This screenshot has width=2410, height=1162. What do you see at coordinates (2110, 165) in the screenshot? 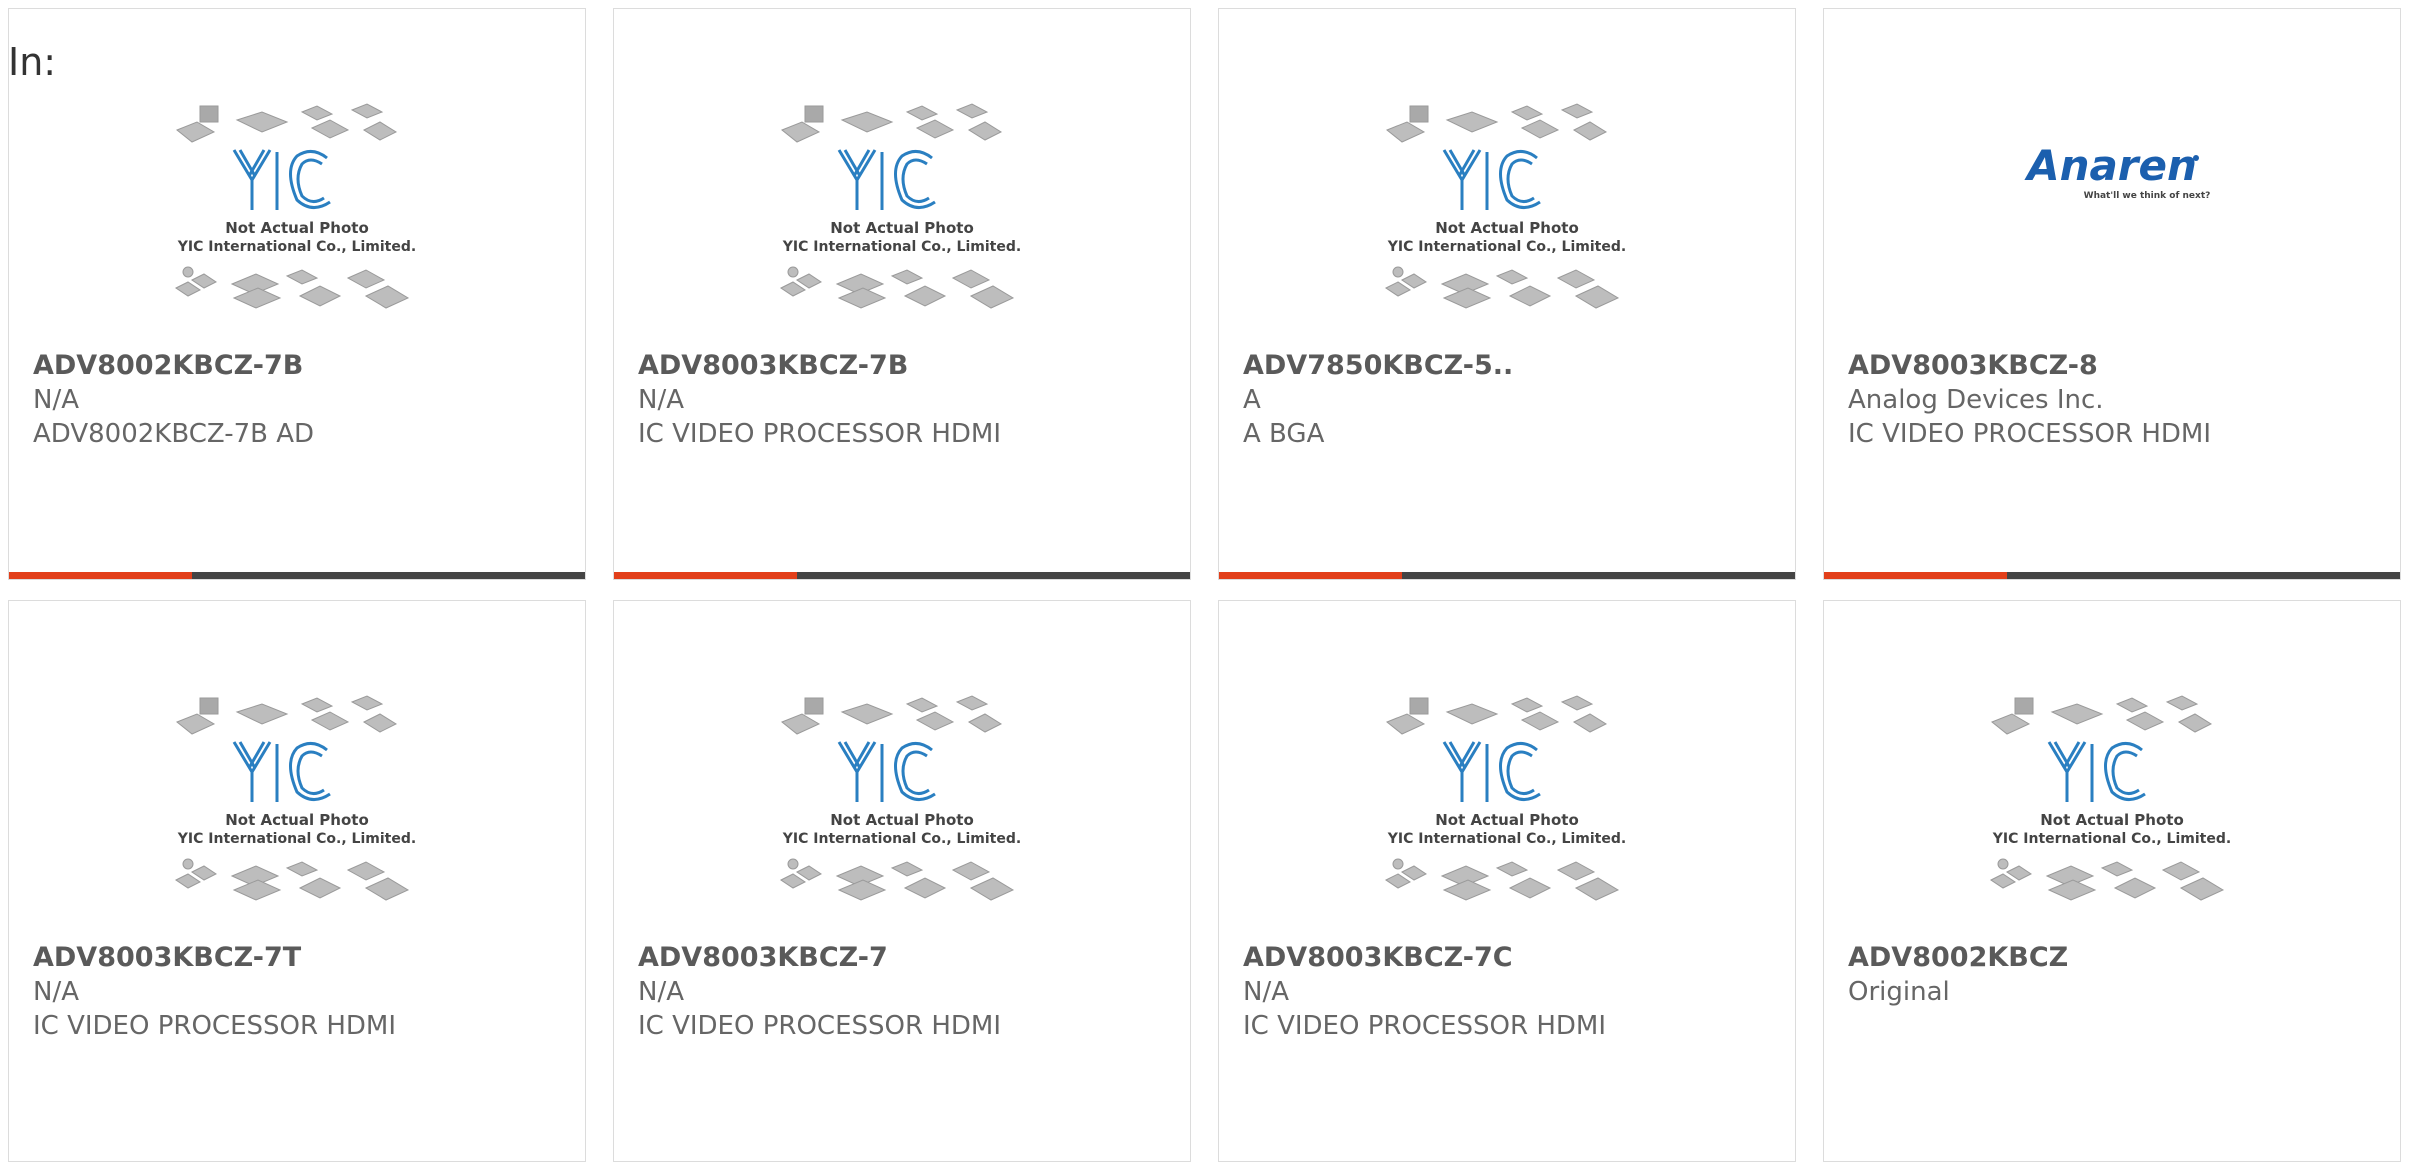
I see `anaren-logo-text: Anaren` at bounding box center [2110, 165].